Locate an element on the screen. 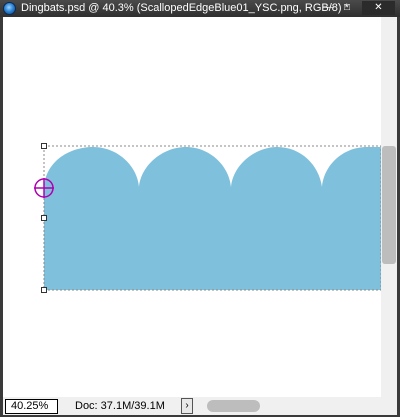  handle-top-left is located at coordinates (44, 146).